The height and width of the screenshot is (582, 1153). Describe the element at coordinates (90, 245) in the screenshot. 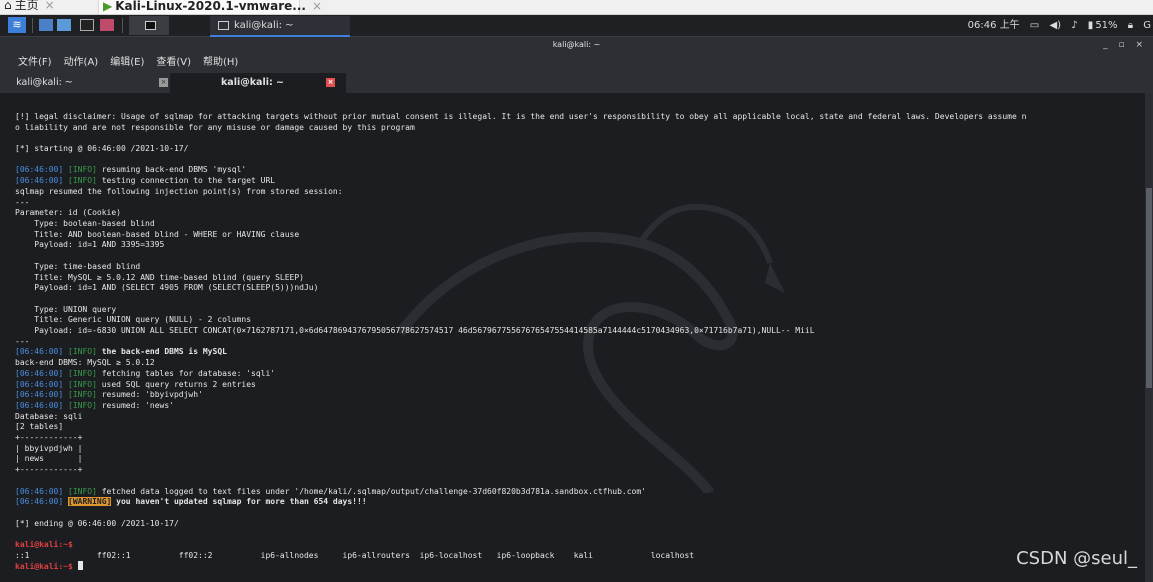

I see `terminal-line-text: Payload: id=1 AND 3395=3395` at that location.